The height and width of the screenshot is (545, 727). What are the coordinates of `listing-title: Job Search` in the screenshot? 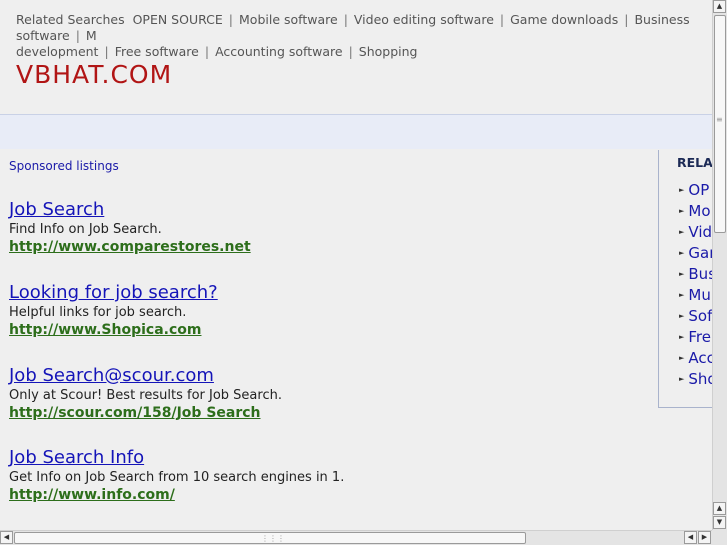 It's located at (309, 210).